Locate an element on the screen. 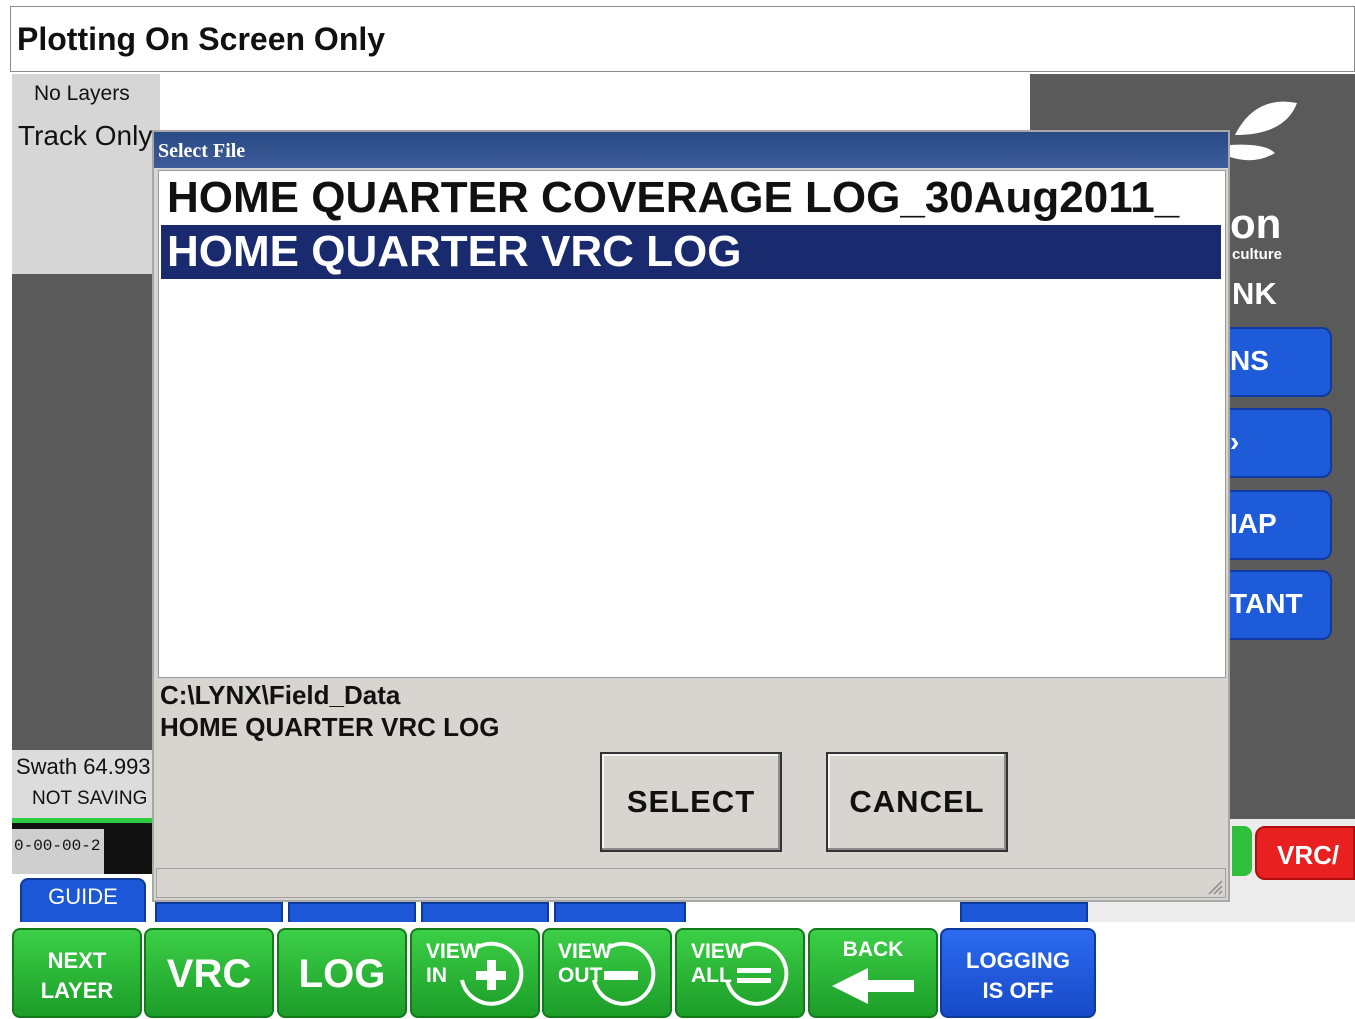  list-item-selected: HOME QUARTER VRC LOG is located at coordinates (691, 252).